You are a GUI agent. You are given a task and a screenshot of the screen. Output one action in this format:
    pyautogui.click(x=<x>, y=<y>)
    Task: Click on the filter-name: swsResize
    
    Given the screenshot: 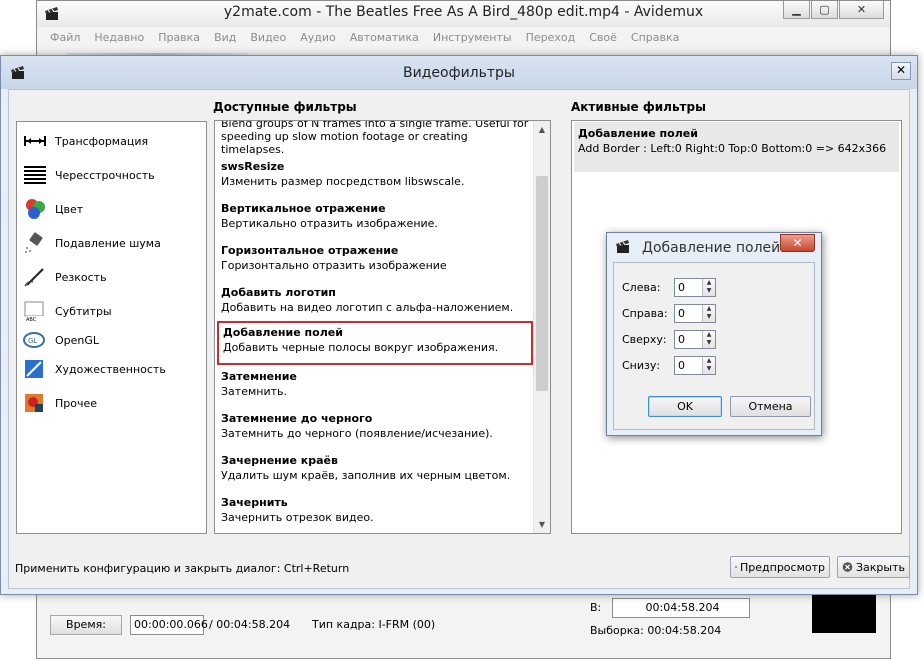 What is the action you would take?
    pyautogui.click(x=253, y=166)
    